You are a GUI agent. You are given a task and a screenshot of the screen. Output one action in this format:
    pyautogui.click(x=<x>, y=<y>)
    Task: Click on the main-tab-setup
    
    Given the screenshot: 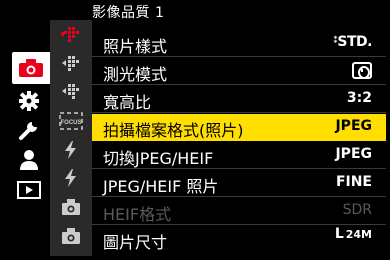 What is the action you would take?
    pyautogui.click(x=29, y=130)
    